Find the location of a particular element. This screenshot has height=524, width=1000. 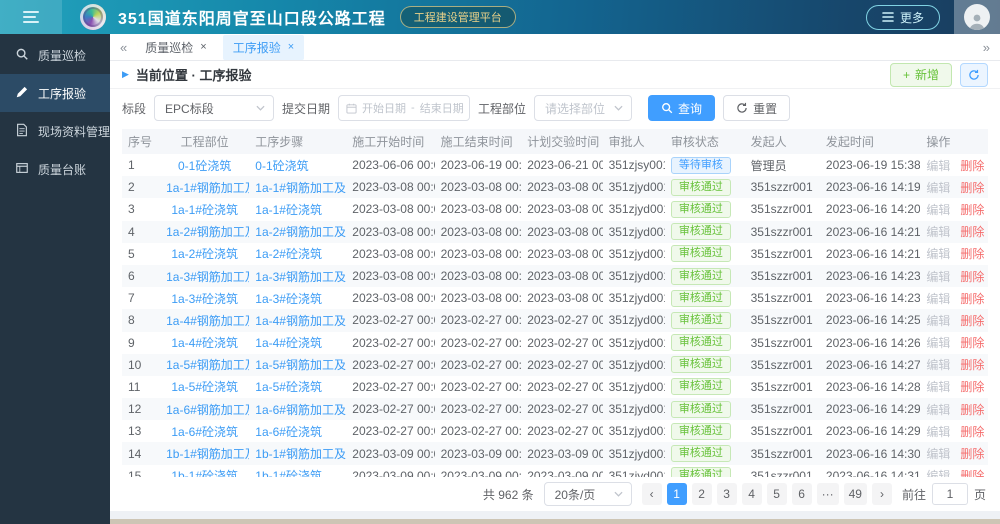

cell-step-link: 1a-2#砼浇筑 is located at coordinates (297, 254).